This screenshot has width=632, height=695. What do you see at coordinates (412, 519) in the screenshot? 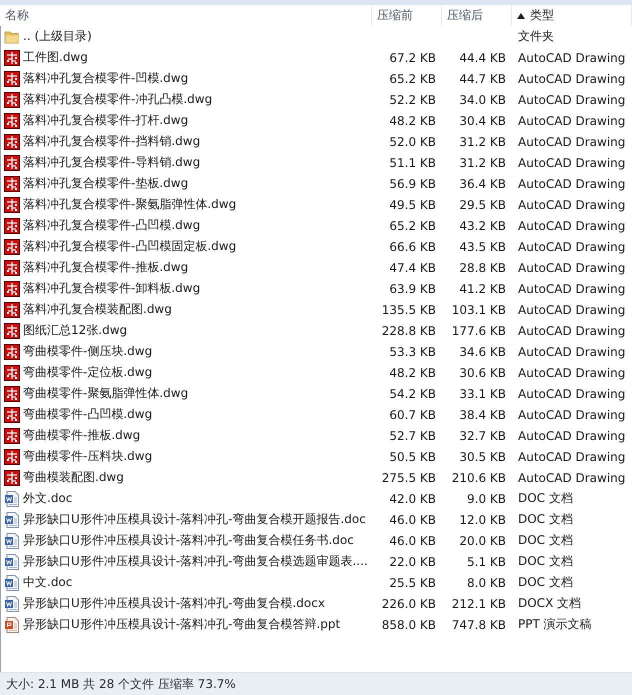
I see `original-size: 46.0 KB` at bounding box center [412, 519].